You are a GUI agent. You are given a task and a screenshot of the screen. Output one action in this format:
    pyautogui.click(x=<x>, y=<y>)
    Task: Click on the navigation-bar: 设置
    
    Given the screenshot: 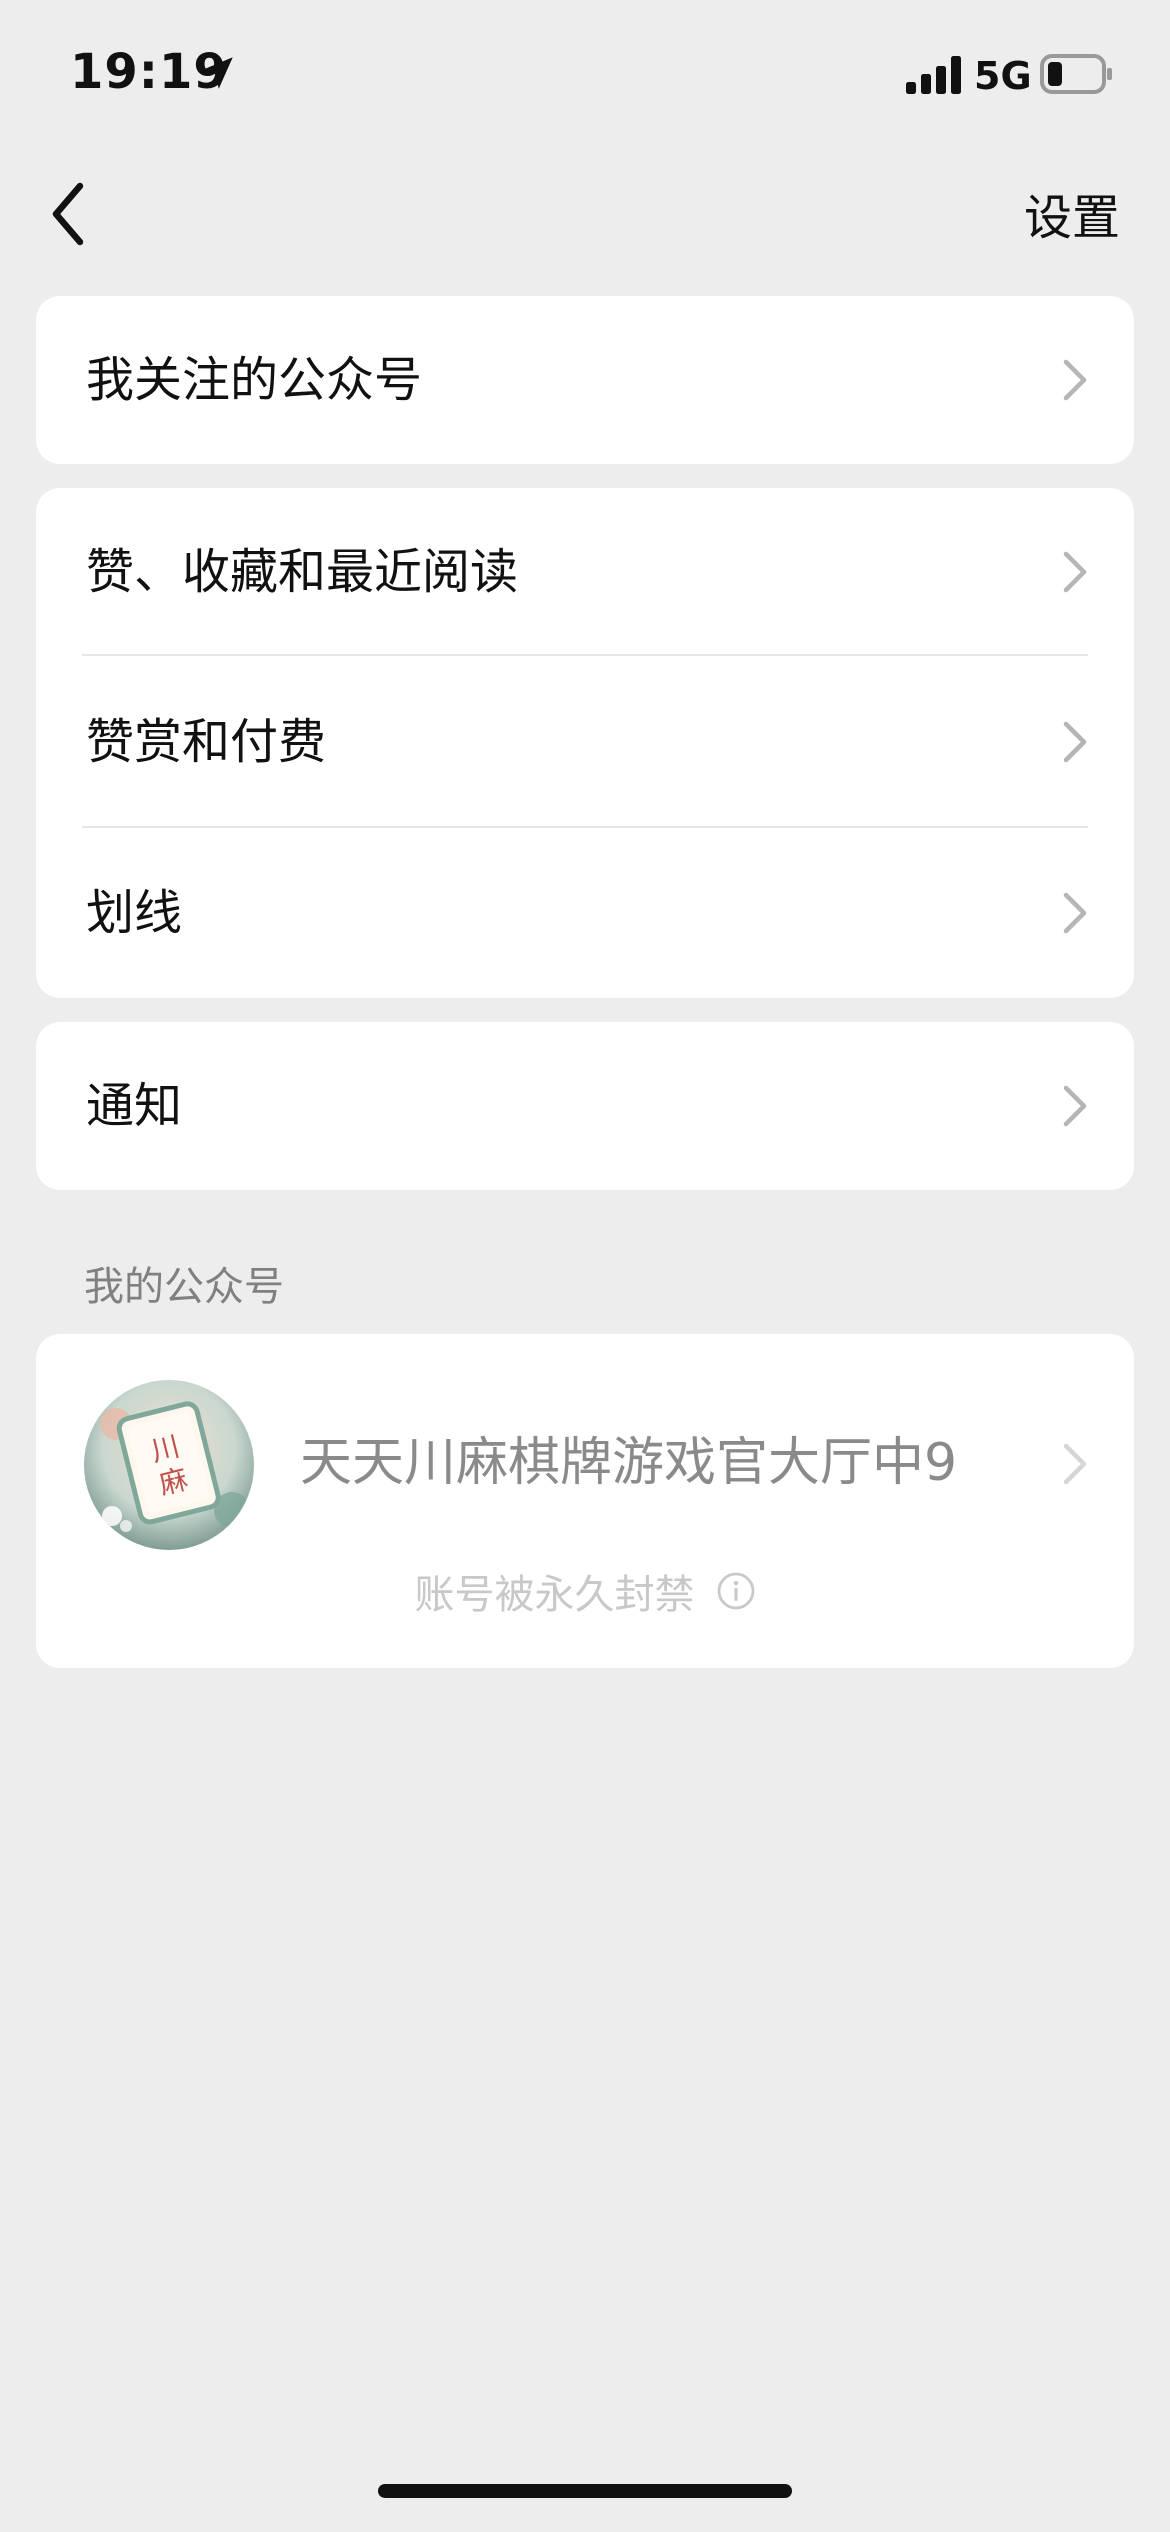 What is the action you would take?
    pyautogui.click(x=585, y=210)
    